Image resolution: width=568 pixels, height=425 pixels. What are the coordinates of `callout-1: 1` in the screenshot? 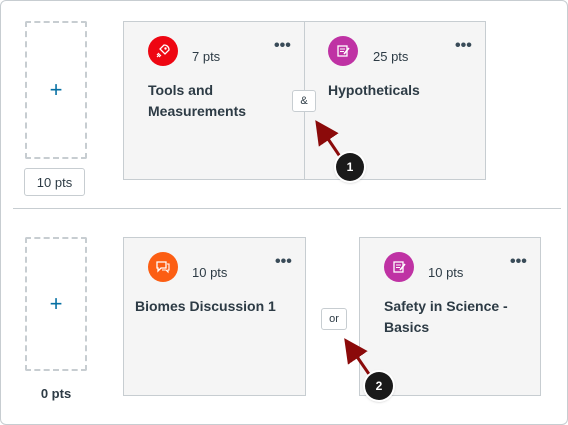 It's located at (350, 167).